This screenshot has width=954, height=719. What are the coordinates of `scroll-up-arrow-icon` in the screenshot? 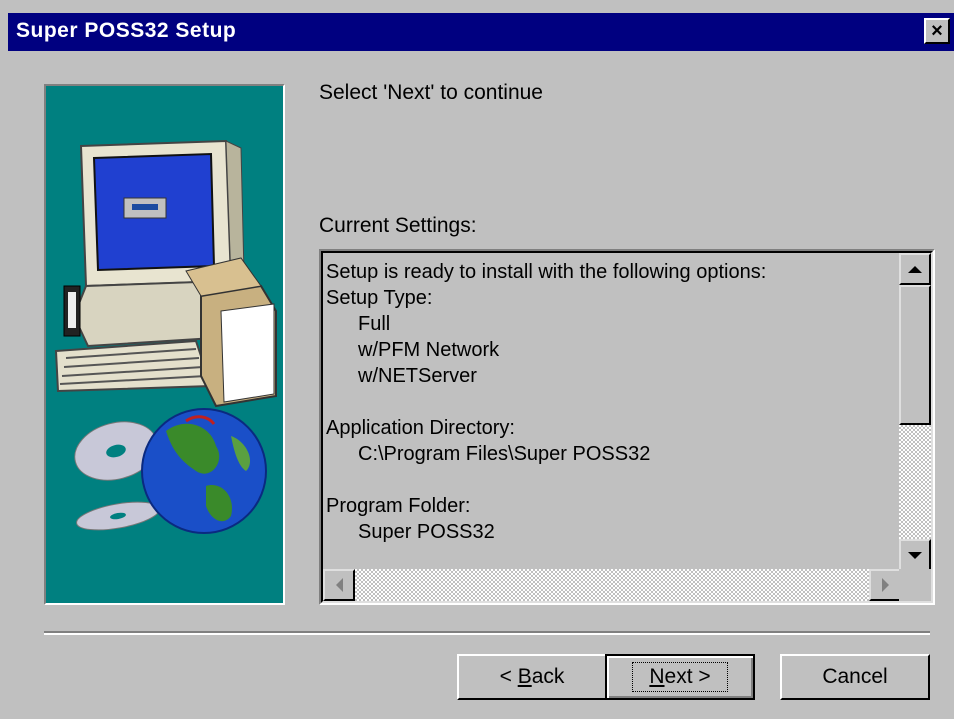 It's located at (915, 269).